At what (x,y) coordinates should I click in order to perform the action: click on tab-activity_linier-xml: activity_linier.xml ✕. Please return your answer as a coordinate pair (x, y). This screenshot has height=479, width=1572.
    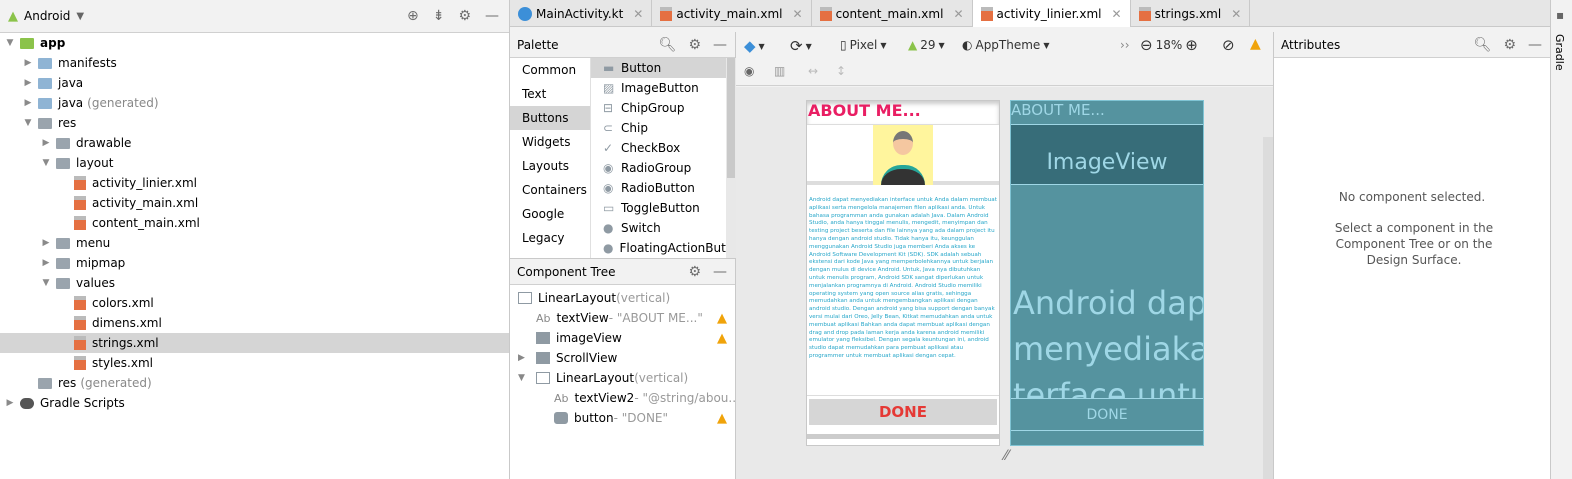
    Looking at the image, I should click on (1051, 13).